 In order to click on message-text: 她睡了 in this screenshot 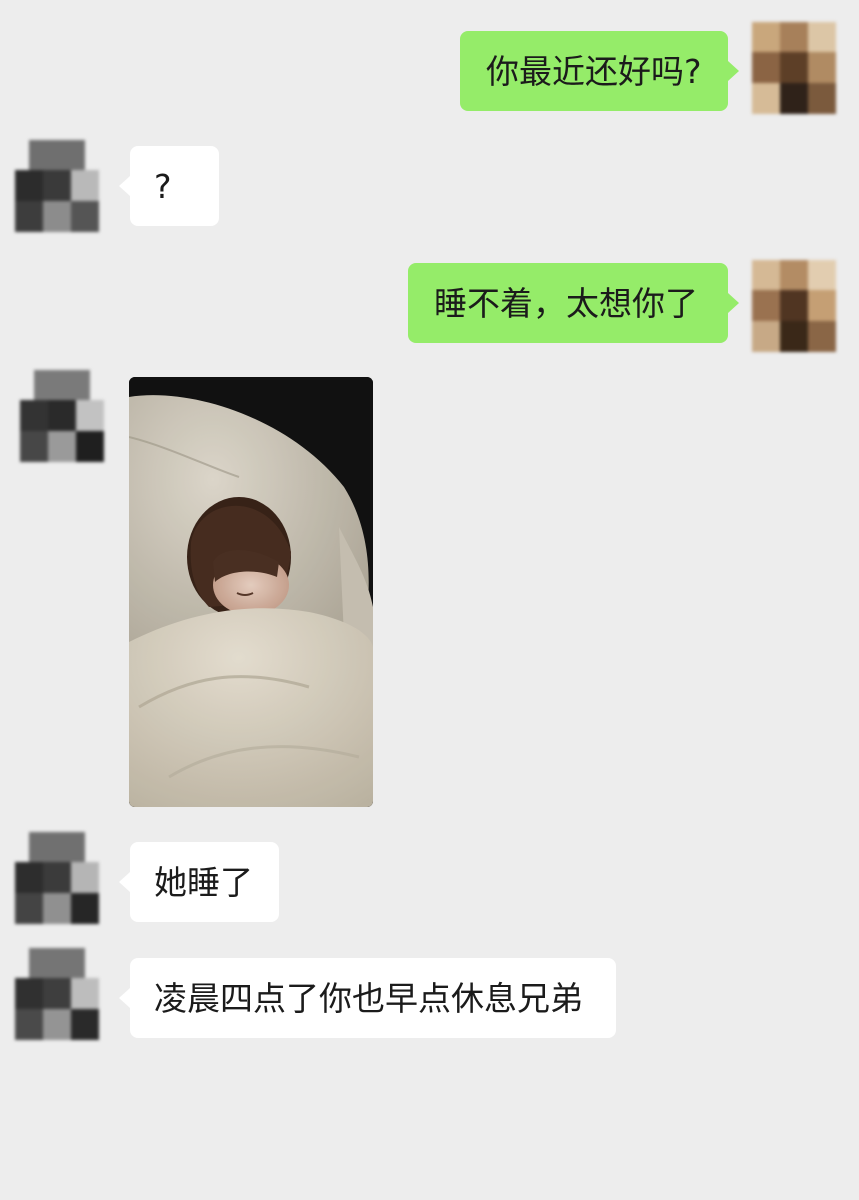, I will do `click(203, 882)`.